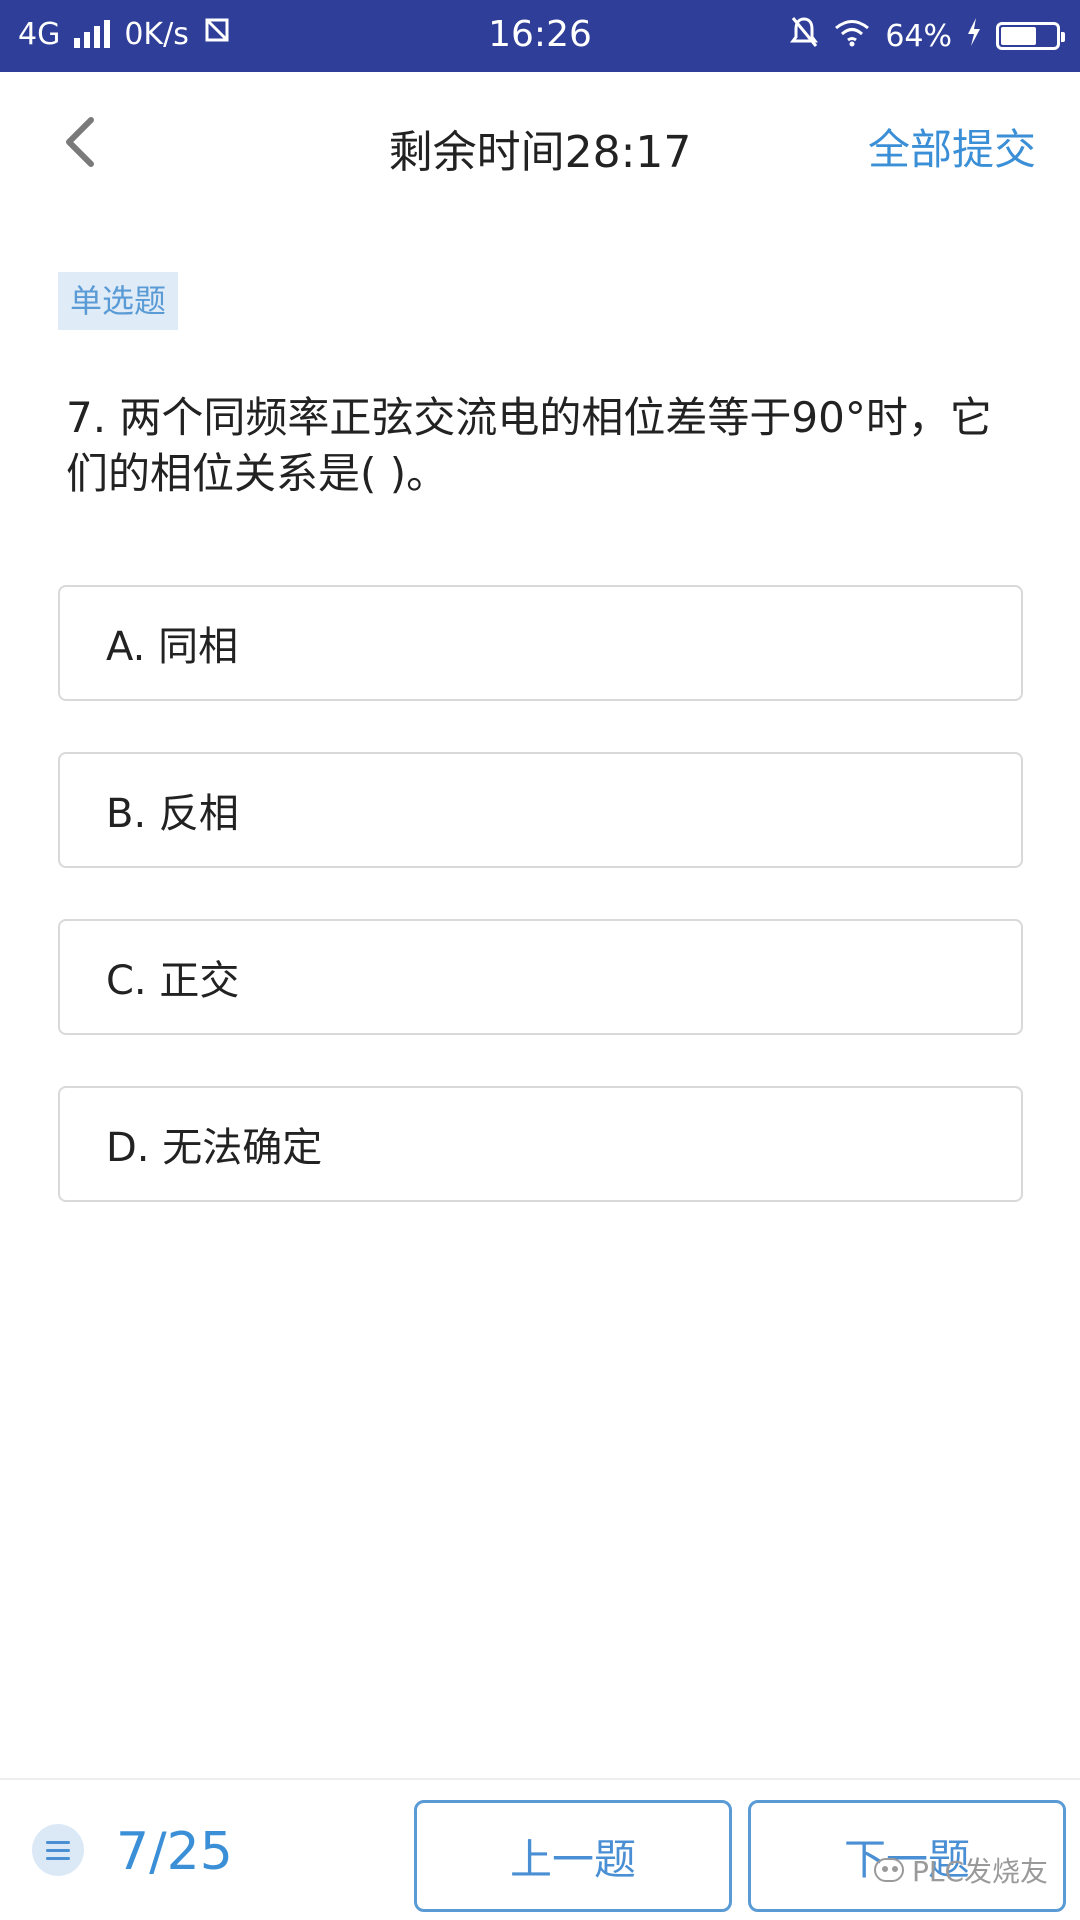  What do you see at coordinates (979, 1871) in the screenshot?
I see `watermark-text: PLC发烧友` at bounding box center [979, 1871].